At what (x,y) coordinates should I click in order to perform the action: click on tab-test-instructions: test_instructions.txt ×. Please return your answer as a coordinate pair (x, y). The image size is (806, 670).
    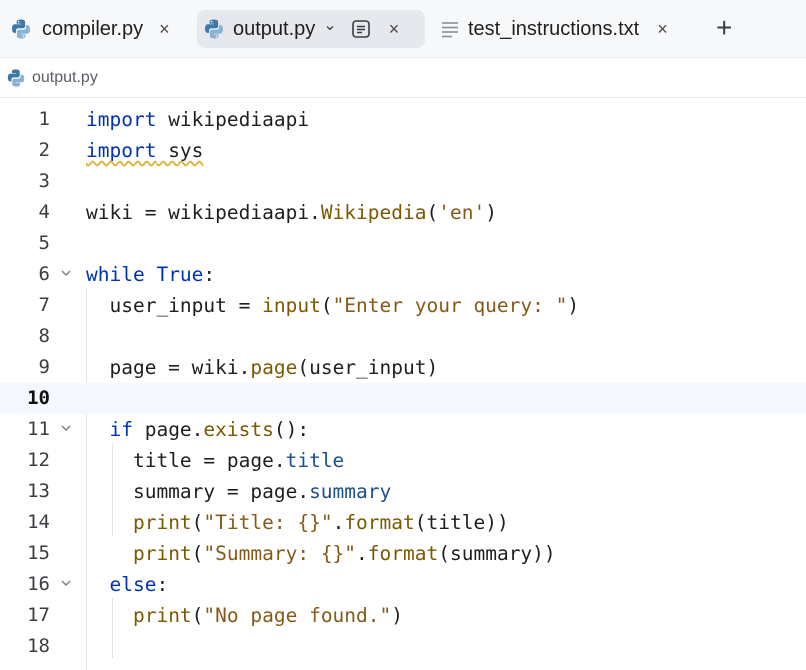
    Looking at the image, I should click on (567, 29).